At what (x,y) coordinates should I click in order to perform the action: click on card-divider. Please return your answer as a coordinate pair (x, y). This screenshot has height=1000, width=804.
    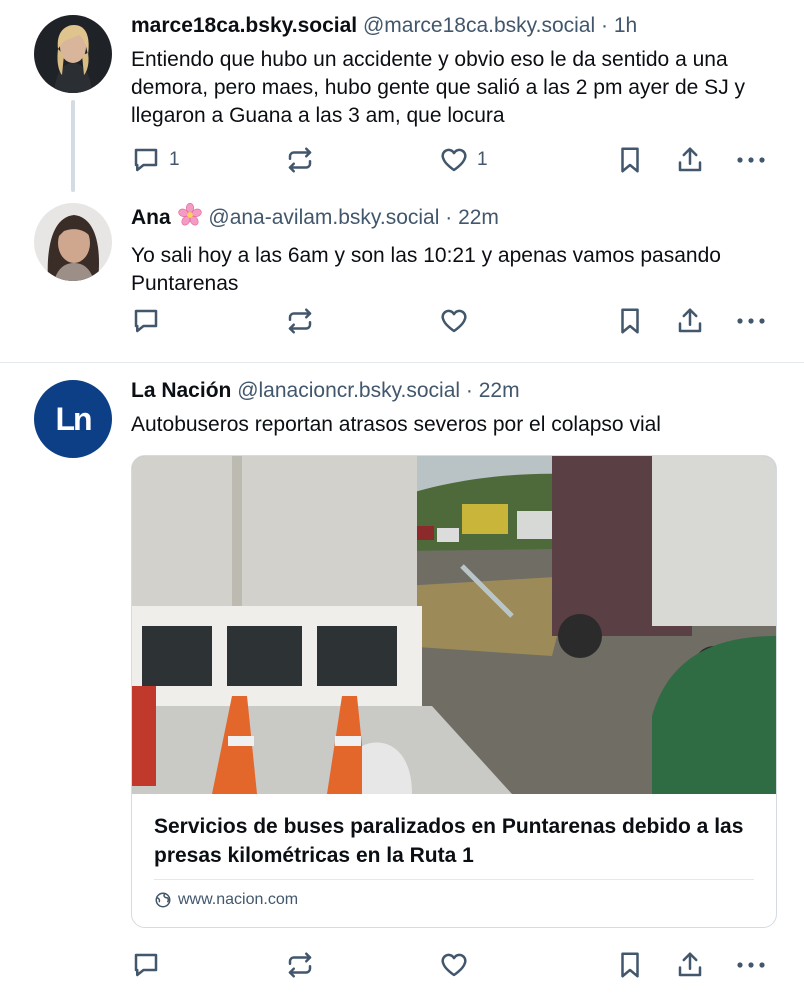
    Looking at the image, I should click on (454, 879).